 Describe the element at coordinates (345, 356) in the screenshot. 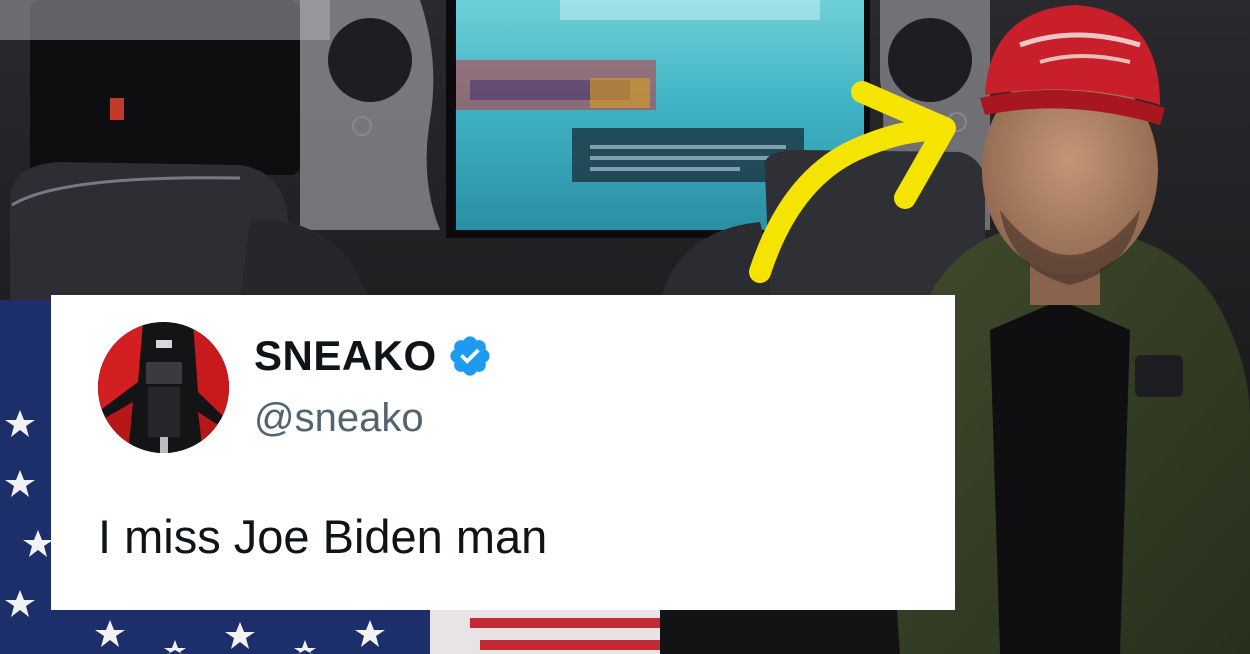

I see `display-name: SNEAKO` at that location.